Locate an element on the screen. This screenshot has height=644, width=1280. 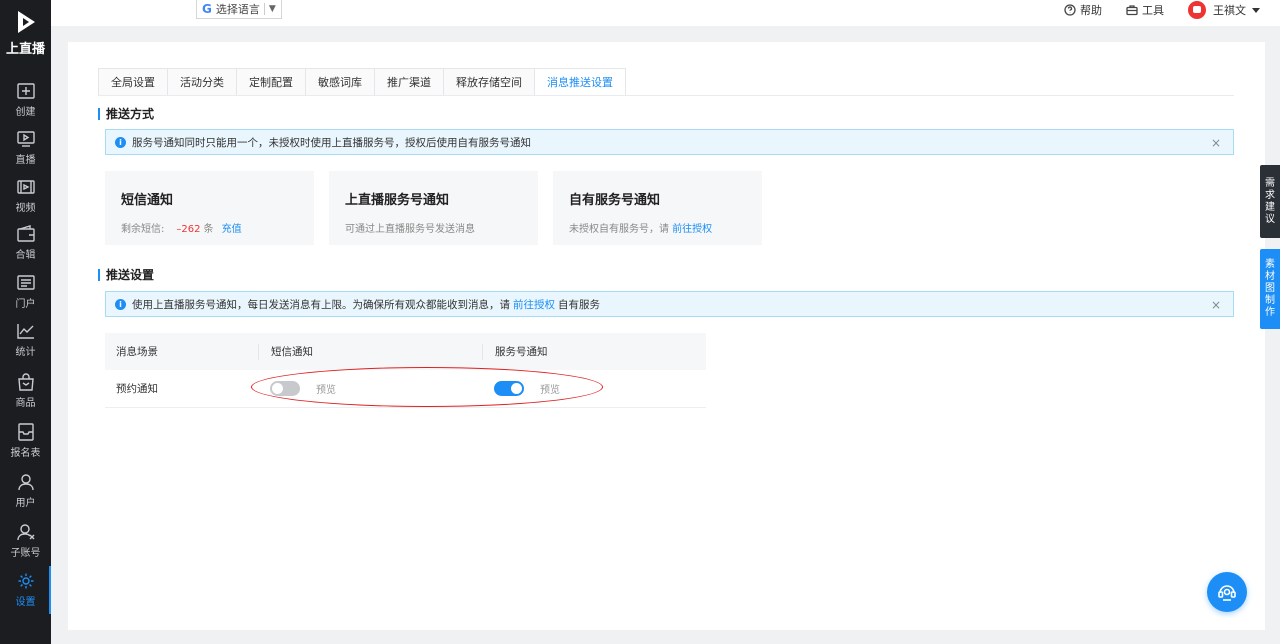
card-desc: 剩余短信: –262 条 充值 is located at coordinates (209, 227).